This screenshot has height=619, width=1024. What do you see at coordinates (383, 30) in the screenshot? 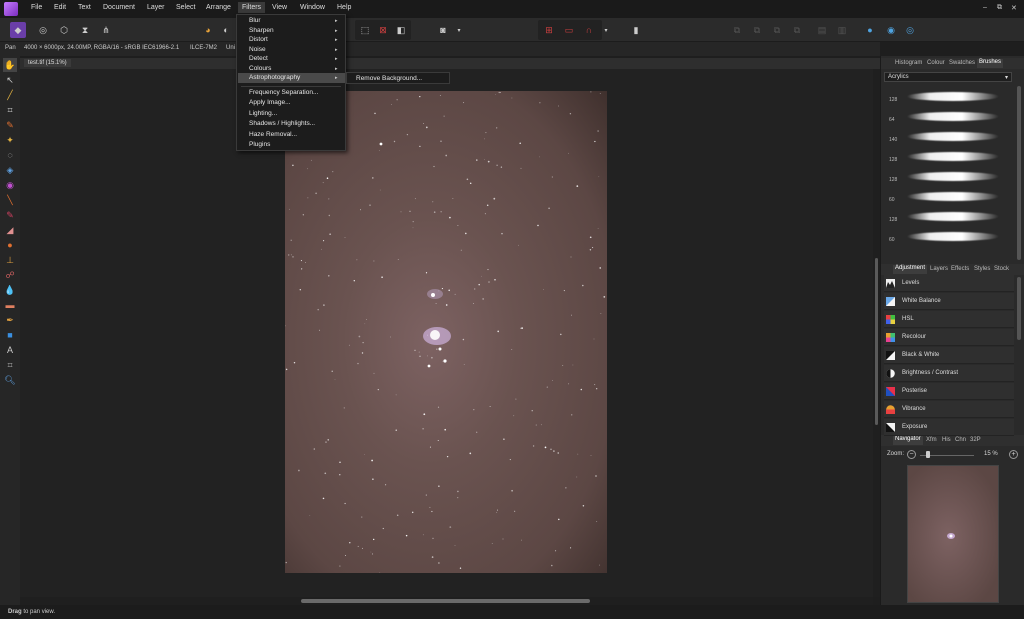
I see `deselect-icon: ⊠` at bounding box center [383, 30].